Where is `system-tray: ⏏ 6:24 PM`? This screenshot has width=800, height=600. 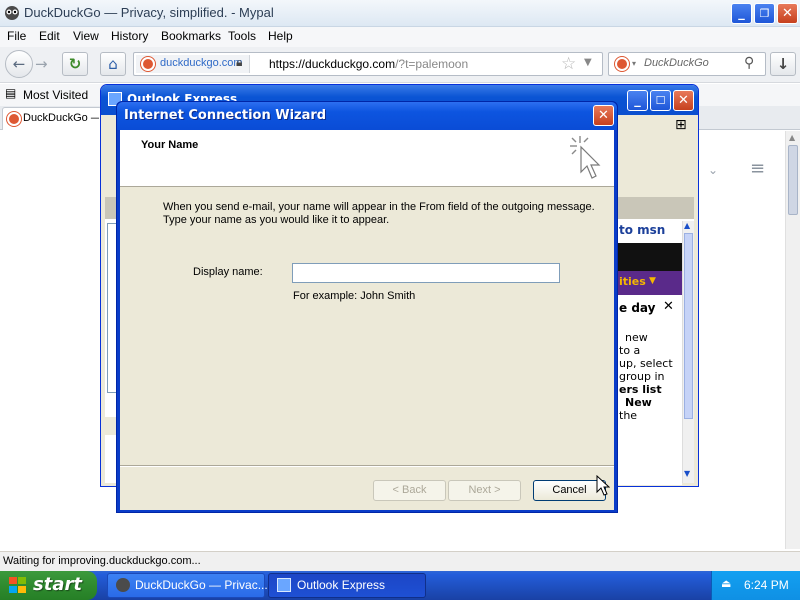
system-tray: ⏏ 6:24 PM is located at coordinates (755, 585).